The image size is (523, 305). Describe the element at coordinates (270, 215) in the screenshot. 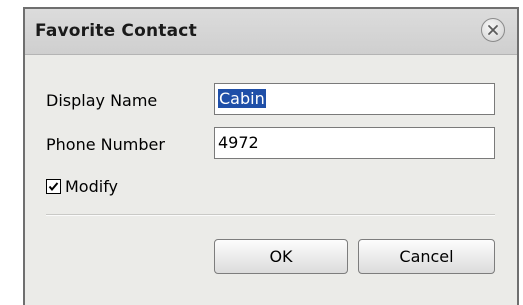

I see `divider` at that location.